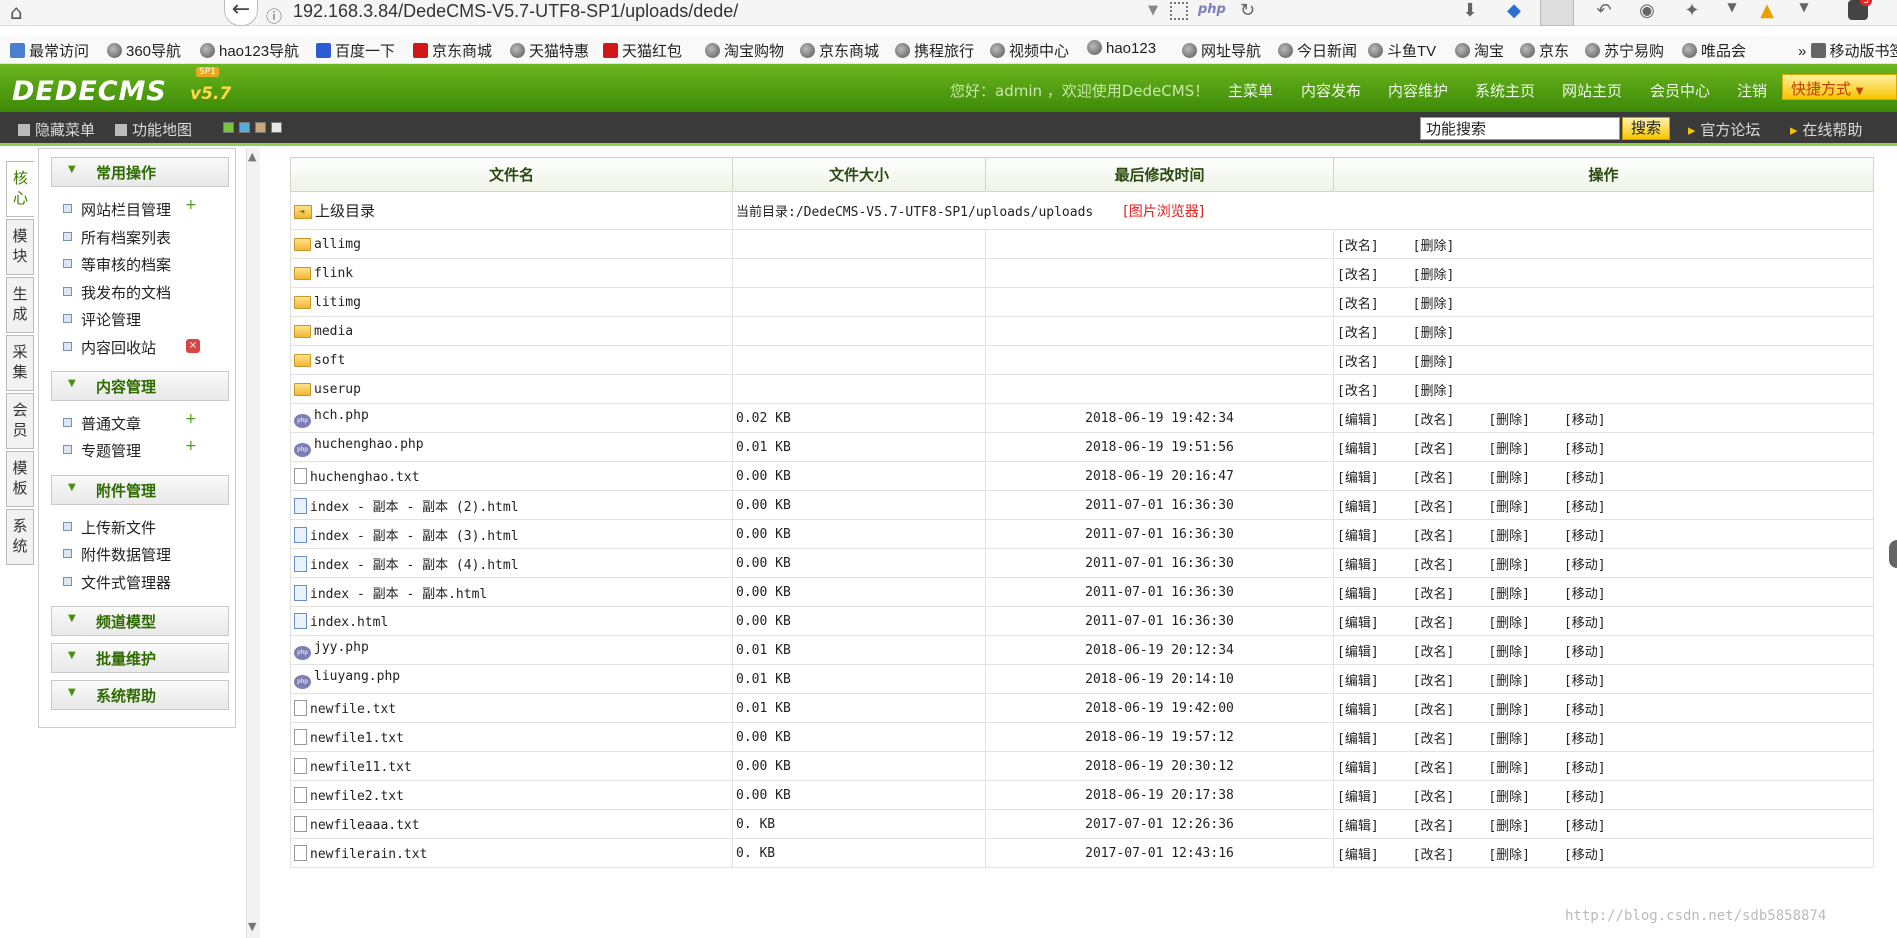 Image resolution: width=1897 pixels, height=938 pixels. What do you see at coordinates (249, 50) in the screenshot?
I see `bookmark-item: hao123导航` at bounding box center [249, 50].